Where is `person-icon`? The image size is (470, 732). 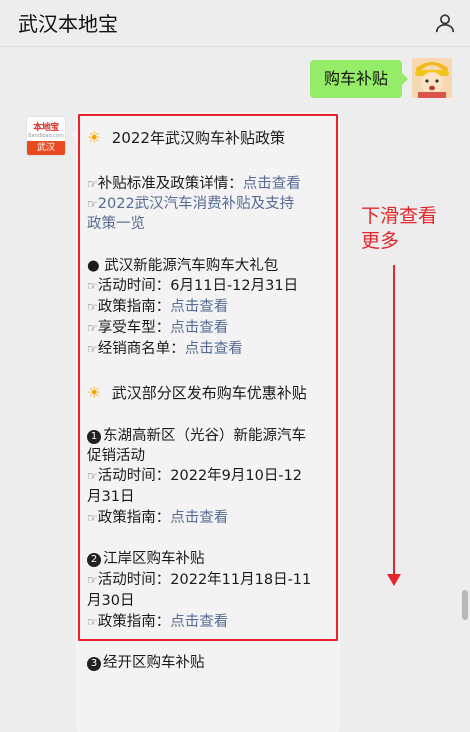 person-icon is located at coordinates (445, 23).